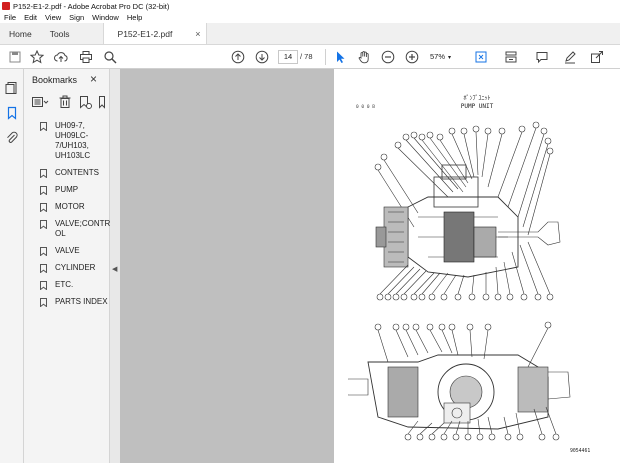 Image resolution: width=620 pixels, height=463 pixels. What do you see at coordinates (325, 57) in the screenshot?
I see `toolbar-divider` at bounding box center [325, 57].